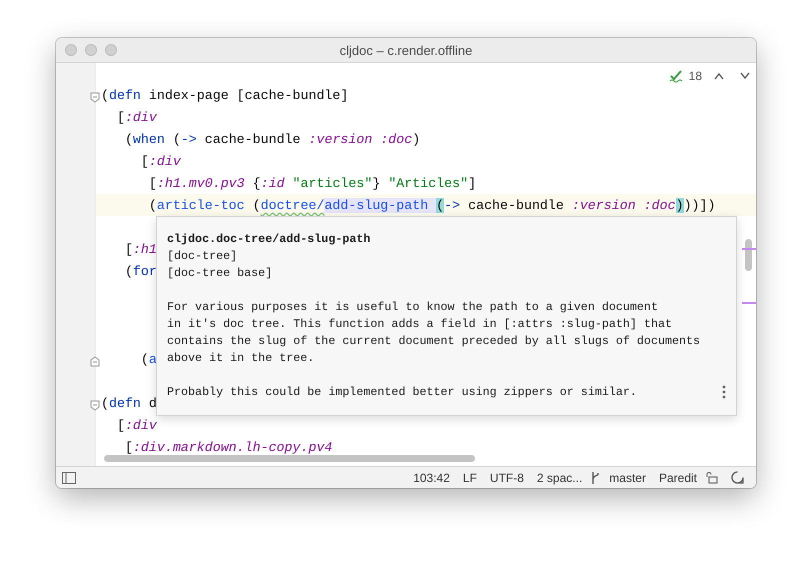  I want to click on chat-bubble-icon, so click(737, 477).